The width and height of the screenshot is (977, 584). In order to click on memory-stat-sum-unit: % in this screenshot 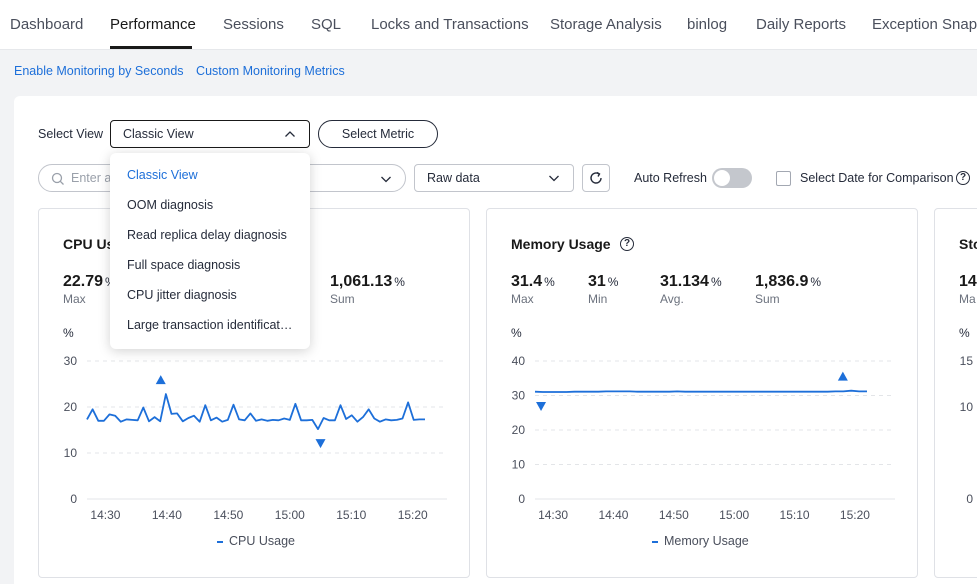, I will do `click(816, 282)`.